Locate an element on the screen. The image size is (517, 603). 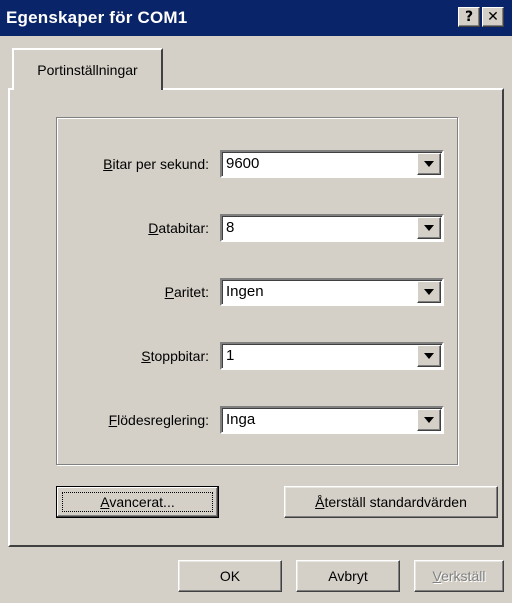
help-button: ? is located at coordinates (469, 17).